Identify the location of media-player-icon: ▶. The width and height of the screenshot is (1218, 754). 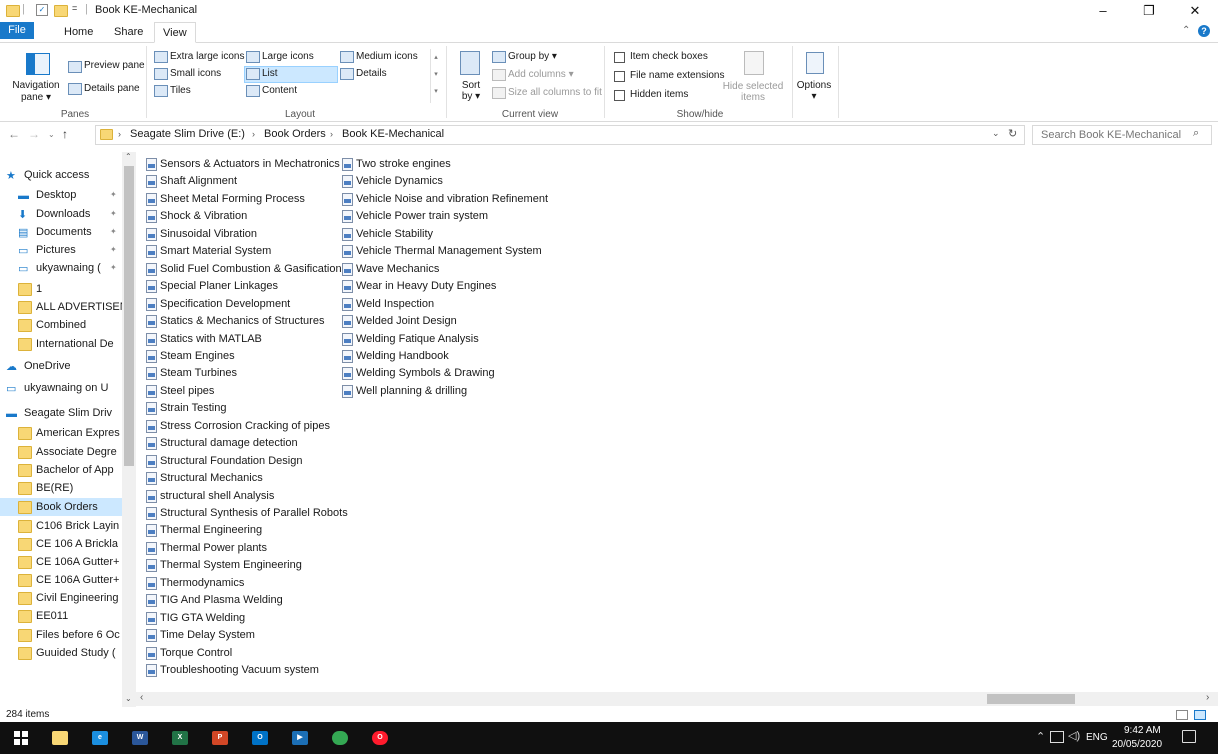
(300, 738).